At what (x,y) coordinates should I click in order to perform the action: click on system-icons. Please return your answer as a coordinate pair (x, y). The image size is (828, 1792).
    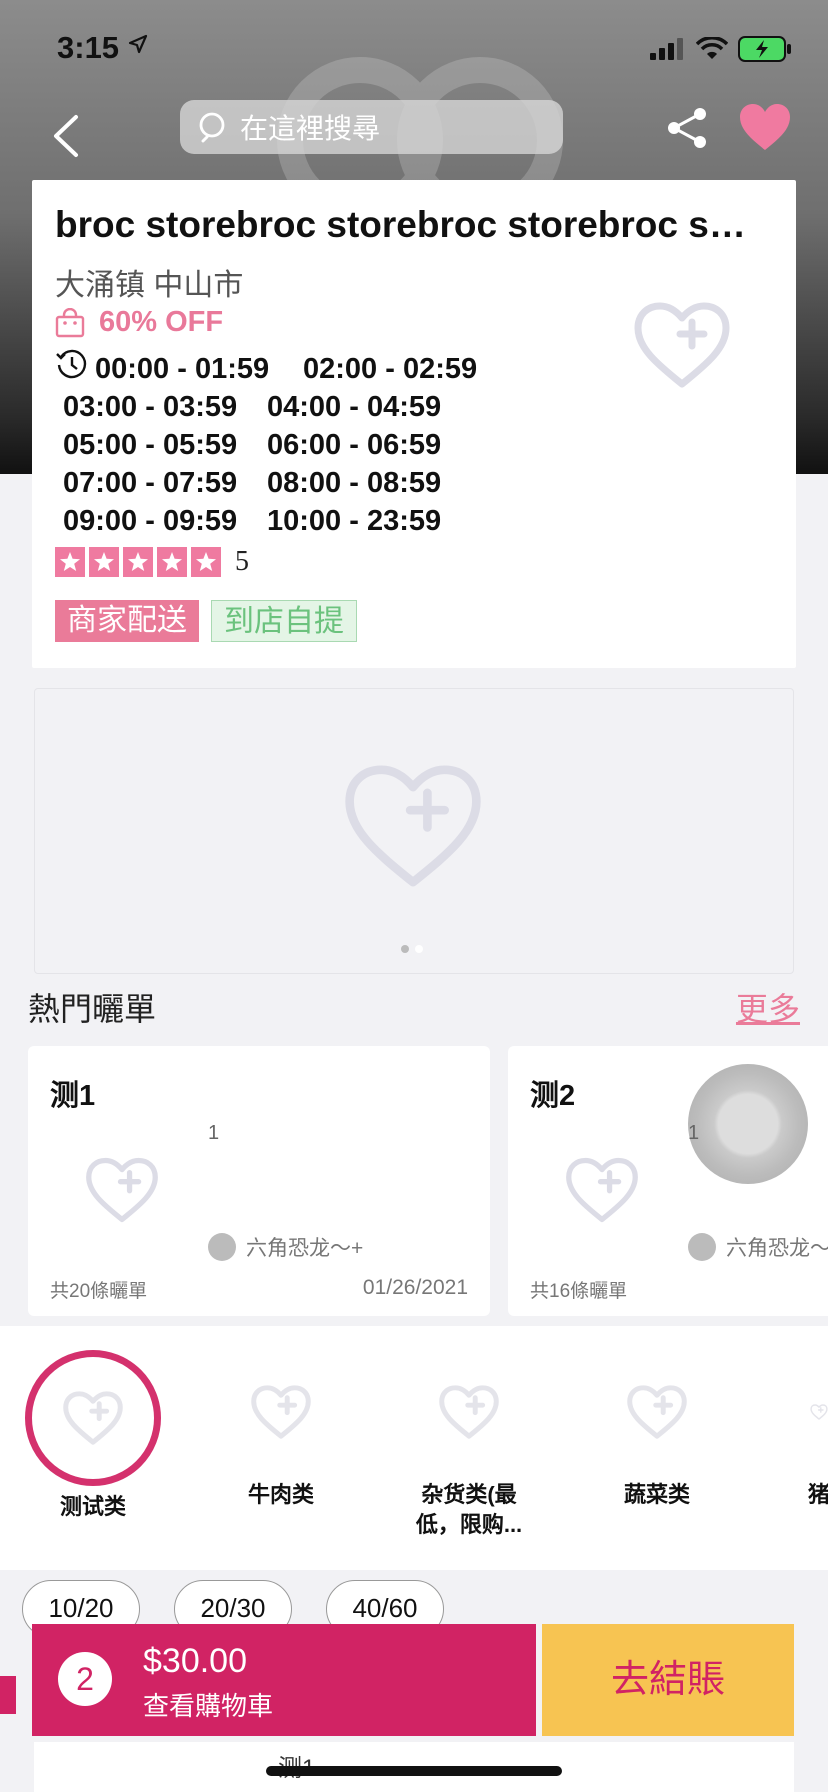
    Looking at the image, I should click on (721, 49).